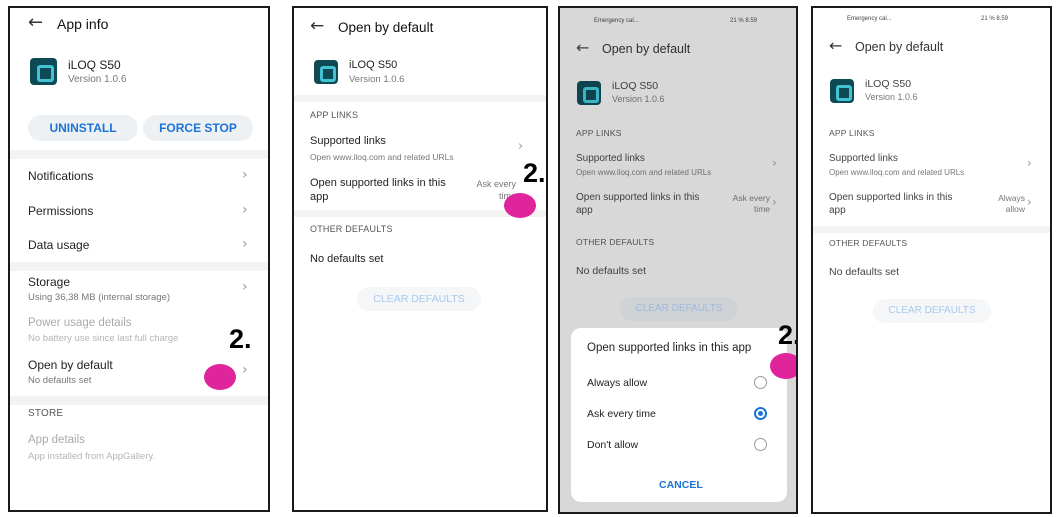 The width and height of the screenshot is (1056, 517). I want to click on open-supported-links-value: Always allow, so click(1011, 203).